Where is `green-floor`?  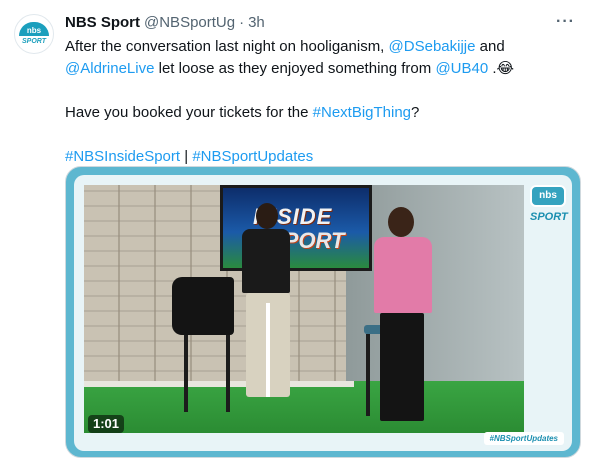 green-floor is located at coordinates (304, 407).